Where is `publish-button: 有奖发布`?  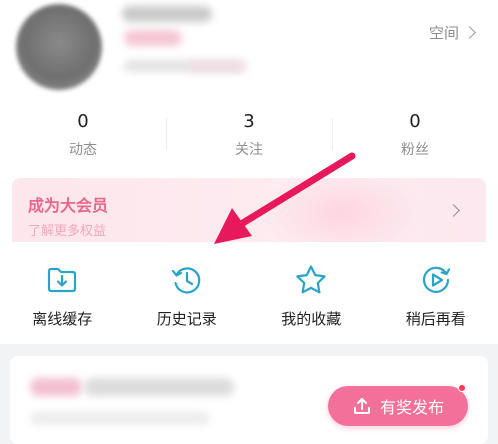 publish-button: 有奖发布 is located at coordinates (398, 405).